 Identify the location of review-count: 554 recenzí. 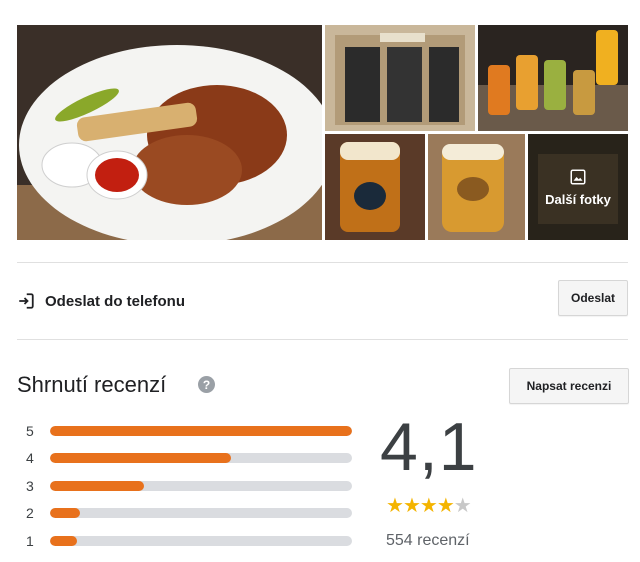
(428, 541).